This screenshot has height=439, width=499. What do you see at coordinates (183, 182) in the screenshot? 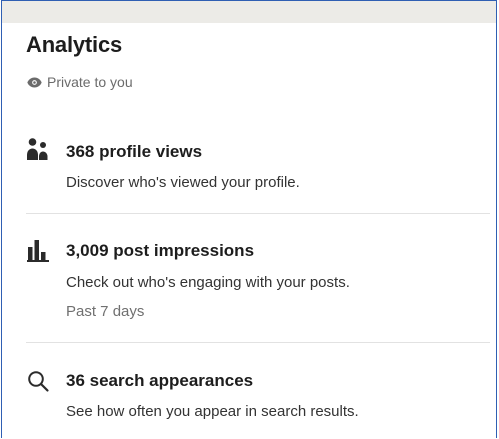
I see `profile-views-description: Discover who's viewed your profile.` at bounding box center [183, 182].